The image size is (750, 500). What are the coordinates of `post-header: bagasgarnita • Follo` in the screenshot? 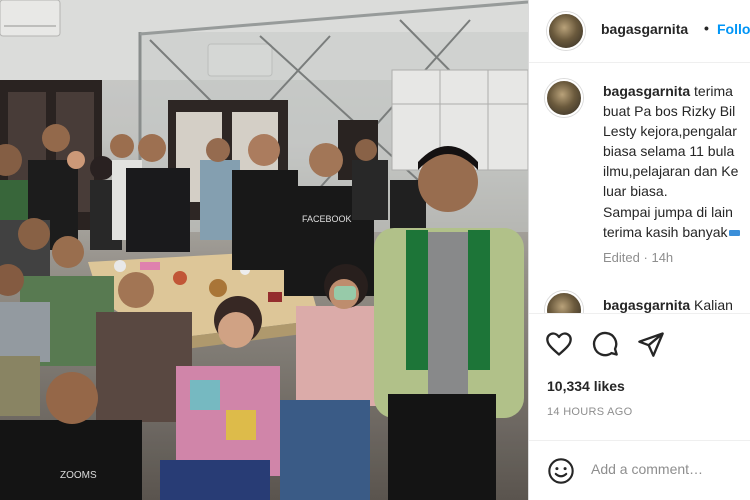 It's located at (639, 31).